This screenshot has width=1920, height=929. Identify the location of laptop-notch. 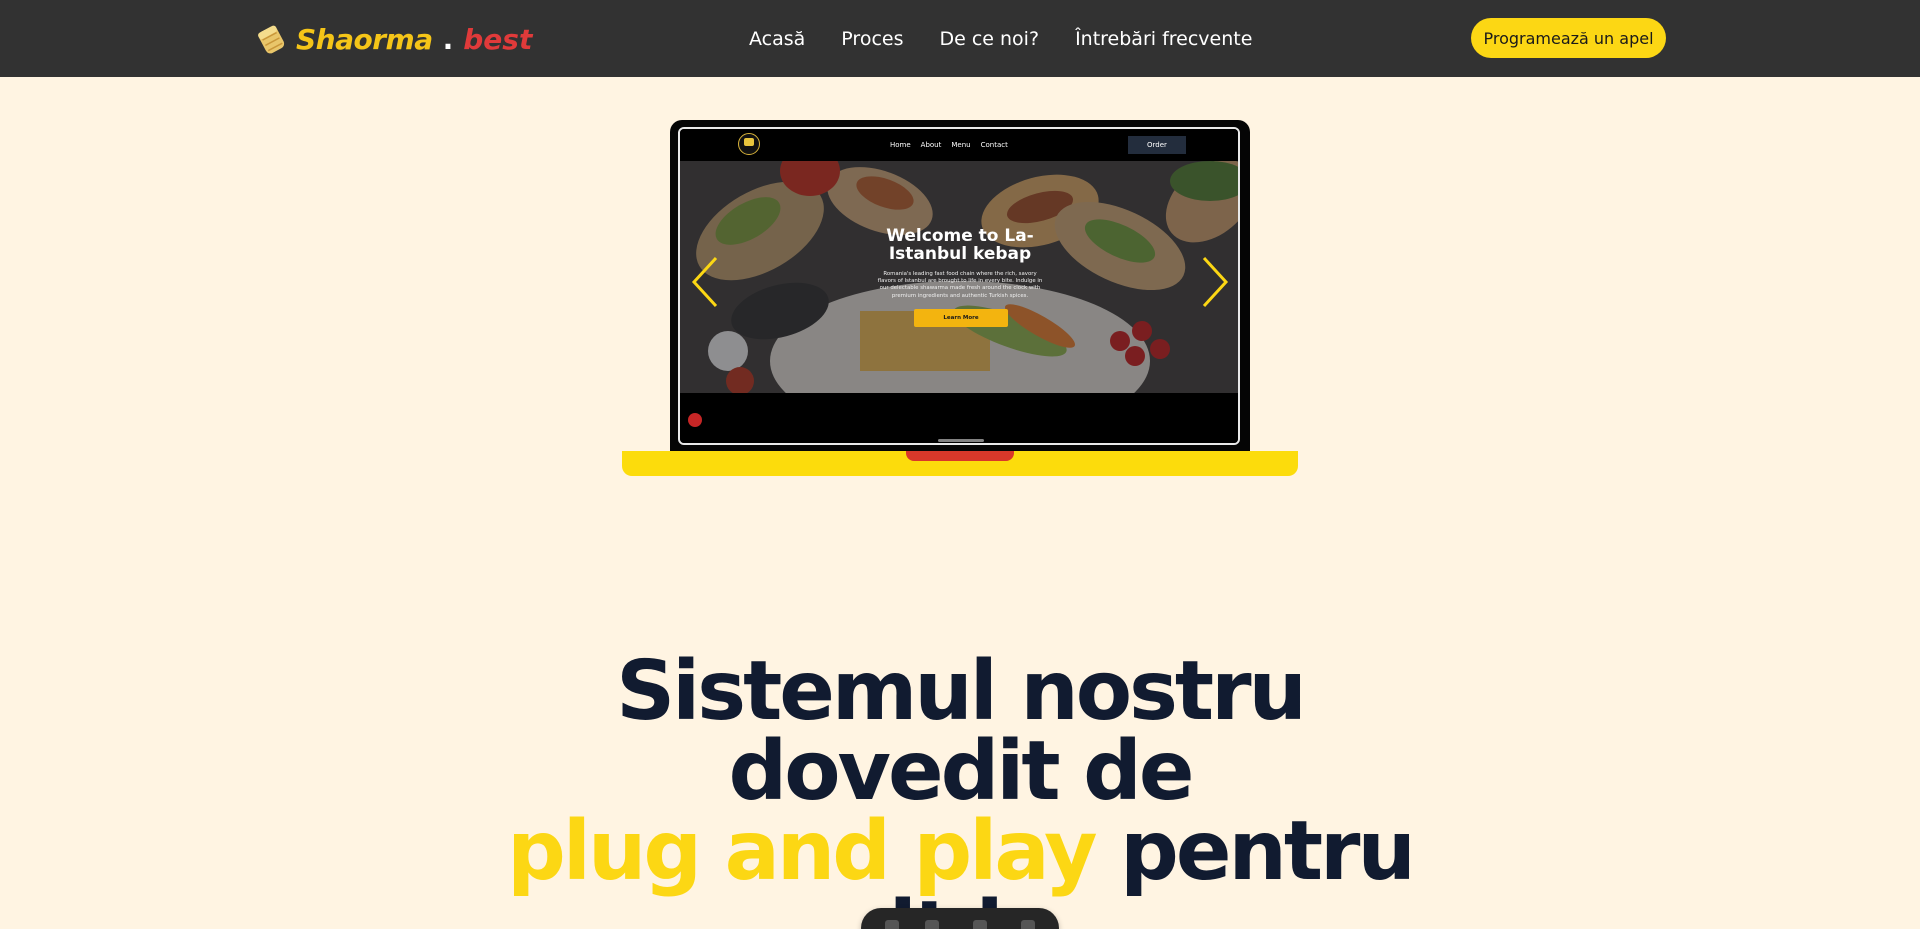
(960, 456).